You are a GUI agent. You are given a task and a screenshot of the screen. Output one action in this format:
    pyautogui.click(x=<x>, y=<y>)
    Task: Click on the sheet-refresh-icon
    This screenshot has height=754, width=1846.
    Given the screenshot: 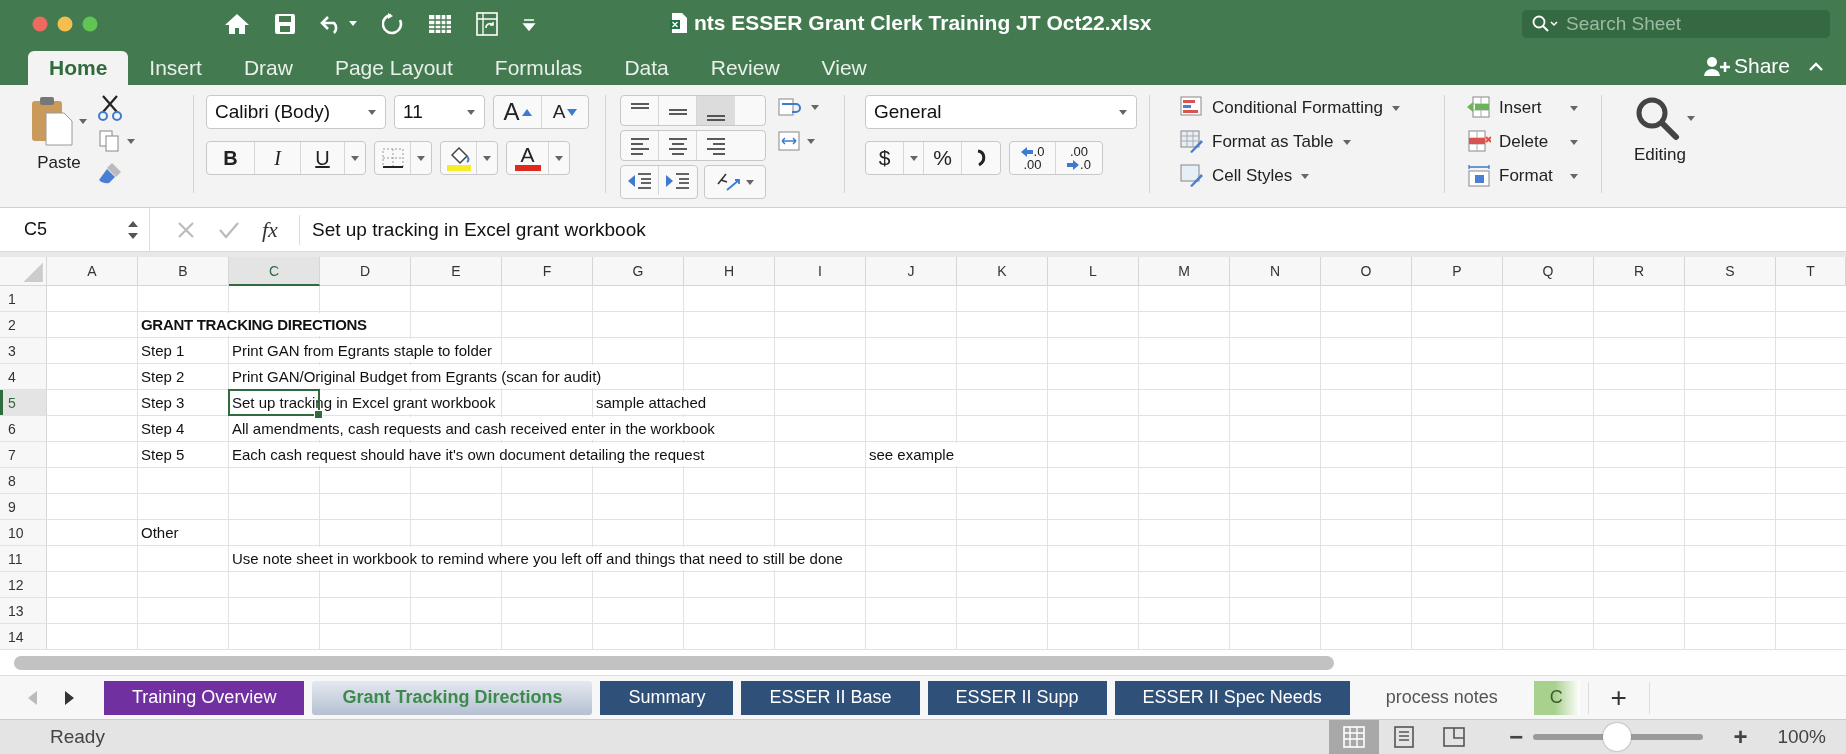 What is the action you would take?
    pyautogui.click(x=487, y=23)
    